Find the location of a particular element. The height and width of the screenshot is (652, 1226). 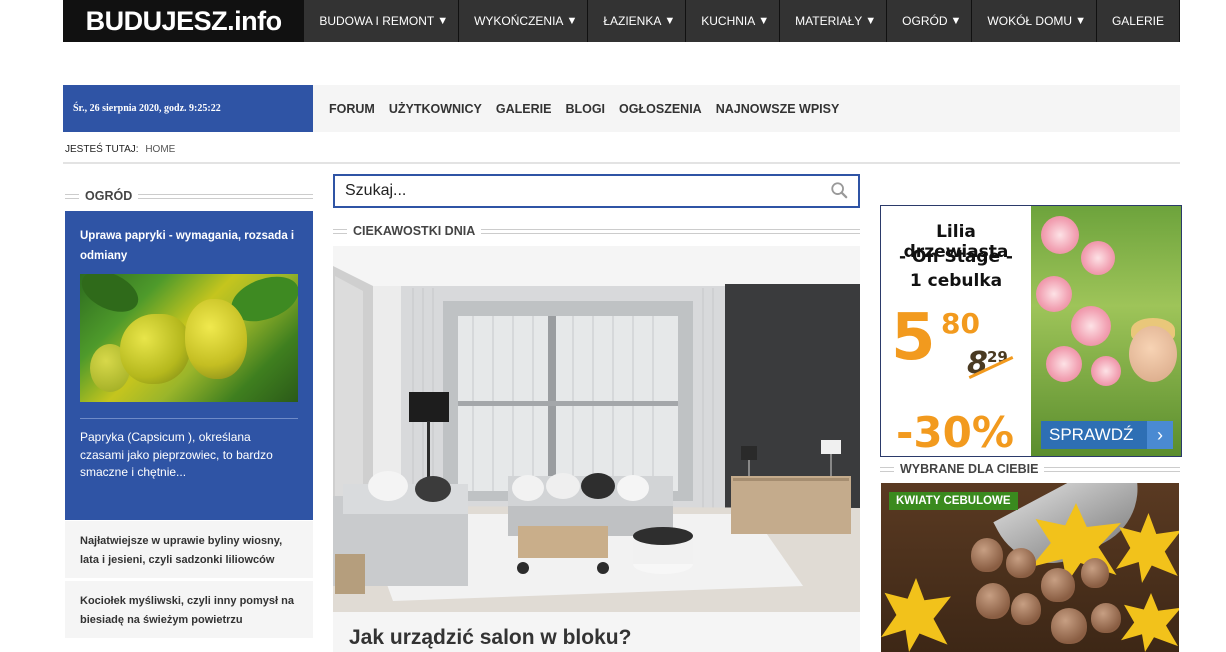

chevron-right-icon: › is located at coordinates (1160, 435).